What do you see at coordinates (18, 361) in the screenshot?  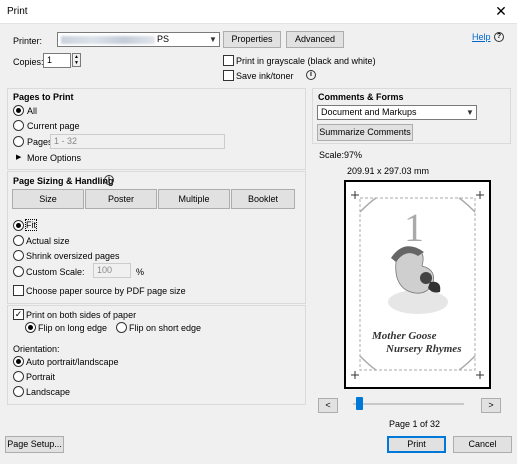 I see `auto-orientation-radio` at bounding box center [18, 361].